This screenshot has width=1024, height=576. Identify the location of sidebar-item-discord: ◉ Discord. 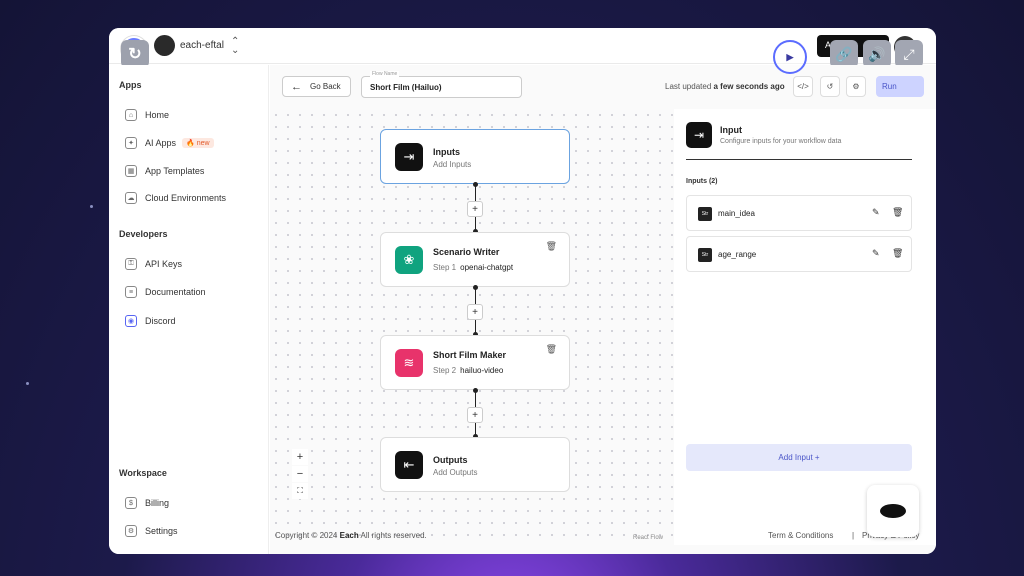
(150, 321).